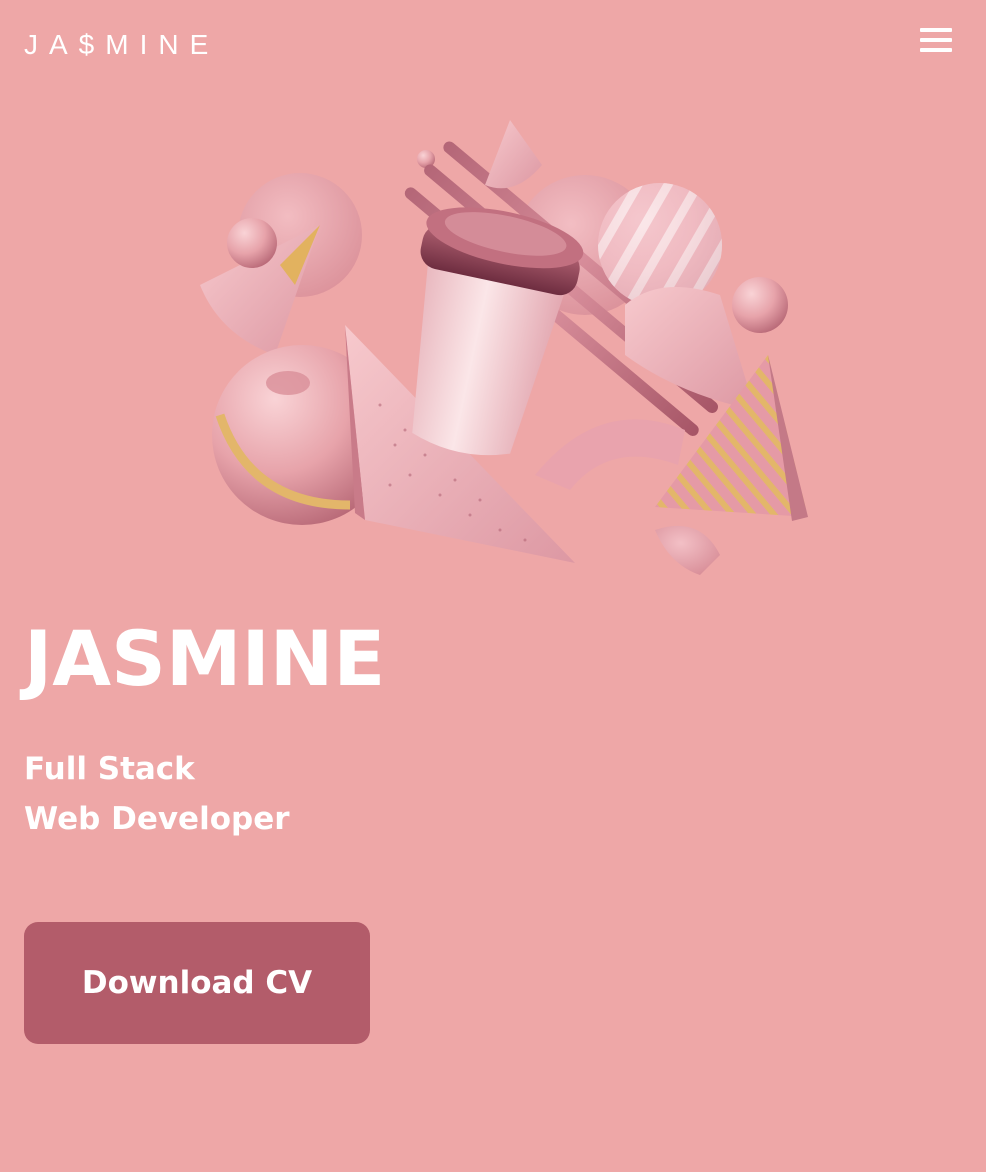 The image size is (986, 1172). I want to click on menu-bar-top, so click(936, 30).